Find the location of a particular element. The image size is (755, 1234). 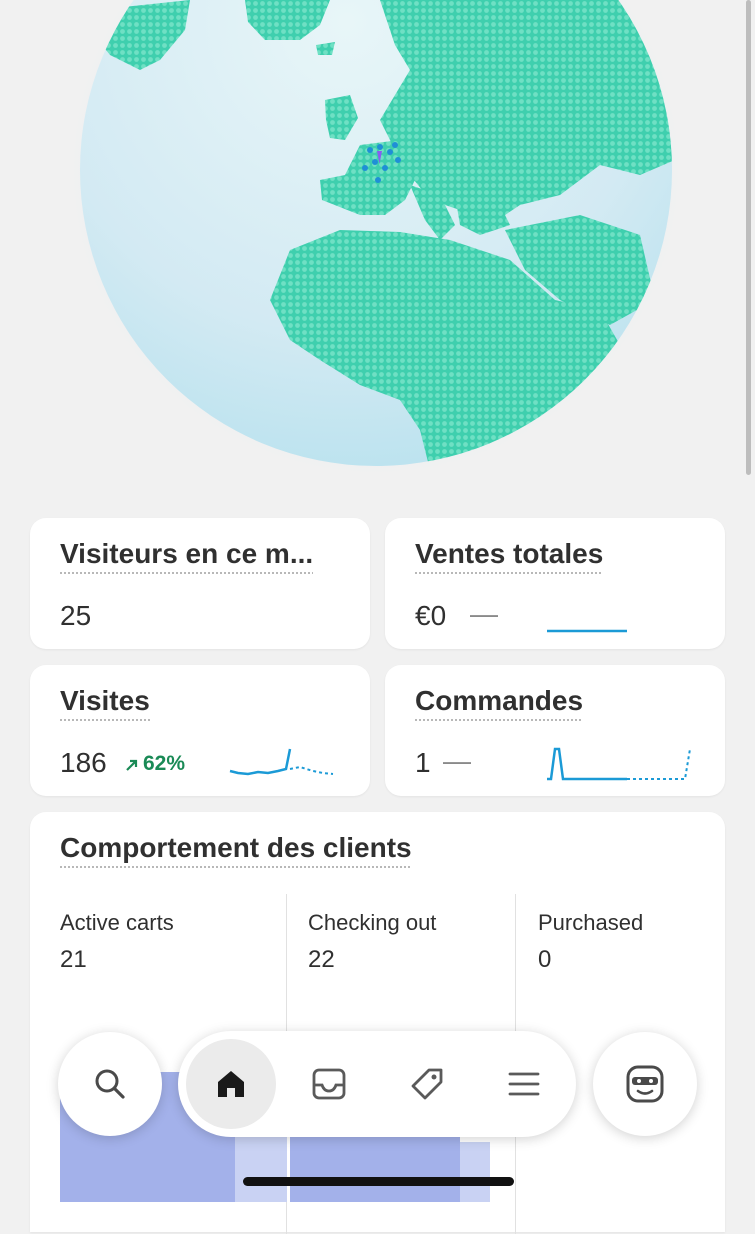

orders-sparkline is located at coordinates (619, 764).